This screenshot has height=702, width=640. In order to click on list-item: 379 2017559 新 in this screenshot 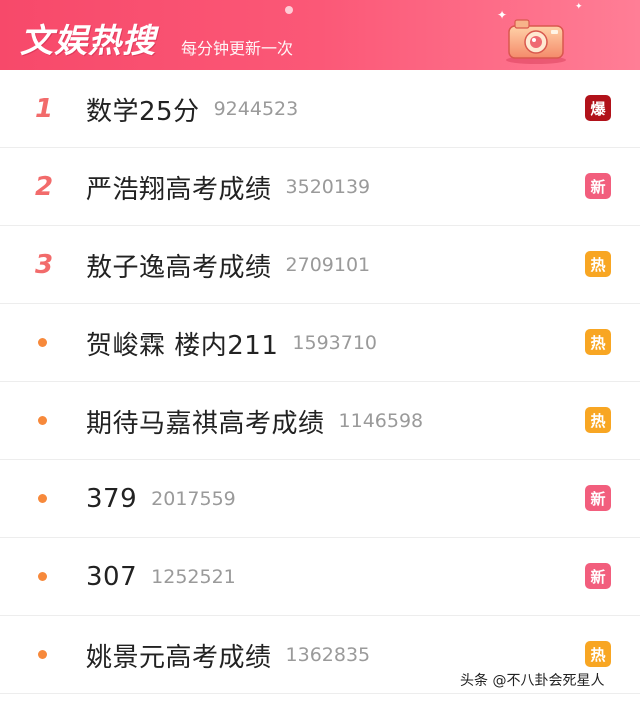, I will do `click(320, 499)`.